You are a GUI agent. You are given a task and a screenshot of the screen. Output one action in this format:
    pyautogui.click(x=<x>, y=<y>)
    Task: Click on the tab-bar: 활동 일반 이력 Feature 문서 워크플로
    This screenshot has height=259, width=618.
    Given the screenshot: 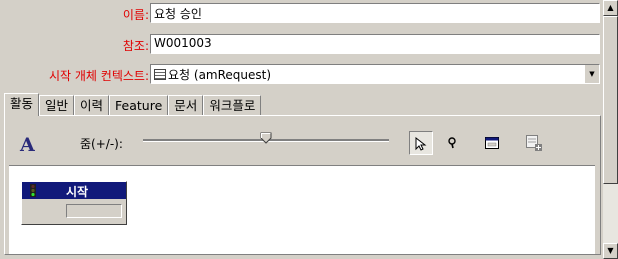 What is the action you would take?
    pyautogui.click(x=133, y=104)
    